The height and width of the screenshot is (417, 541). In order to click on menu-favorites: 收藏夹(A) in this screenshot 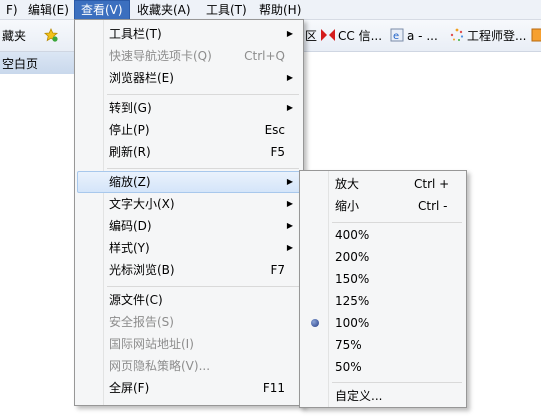, I will do `click(164, 10)`.